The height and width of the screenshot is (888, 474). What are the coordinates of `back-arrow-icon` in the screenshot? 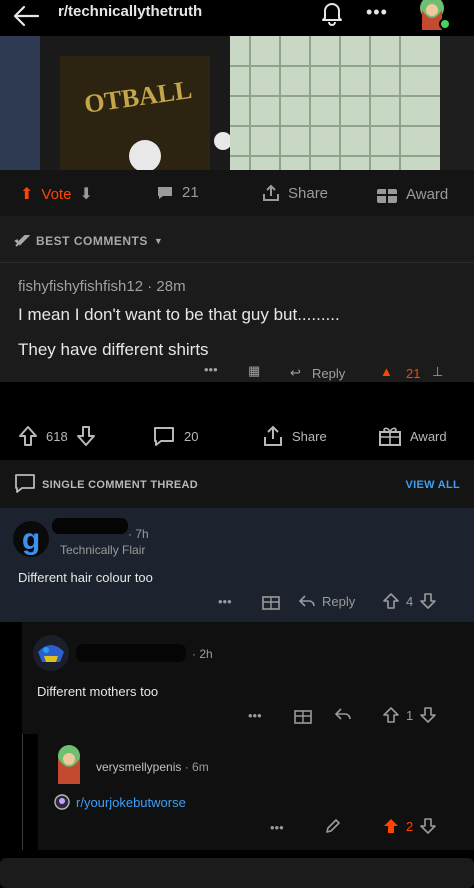 It's located at (26, 16).